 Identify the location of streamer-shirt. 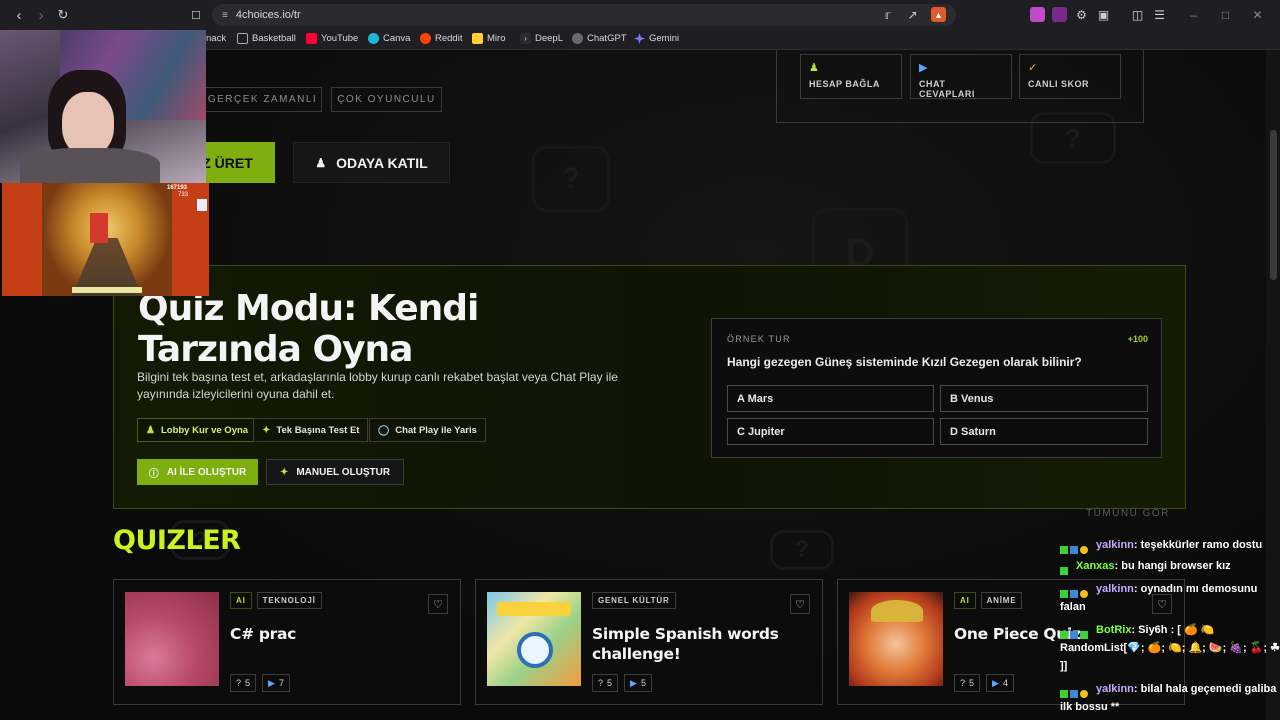
(90, 165).